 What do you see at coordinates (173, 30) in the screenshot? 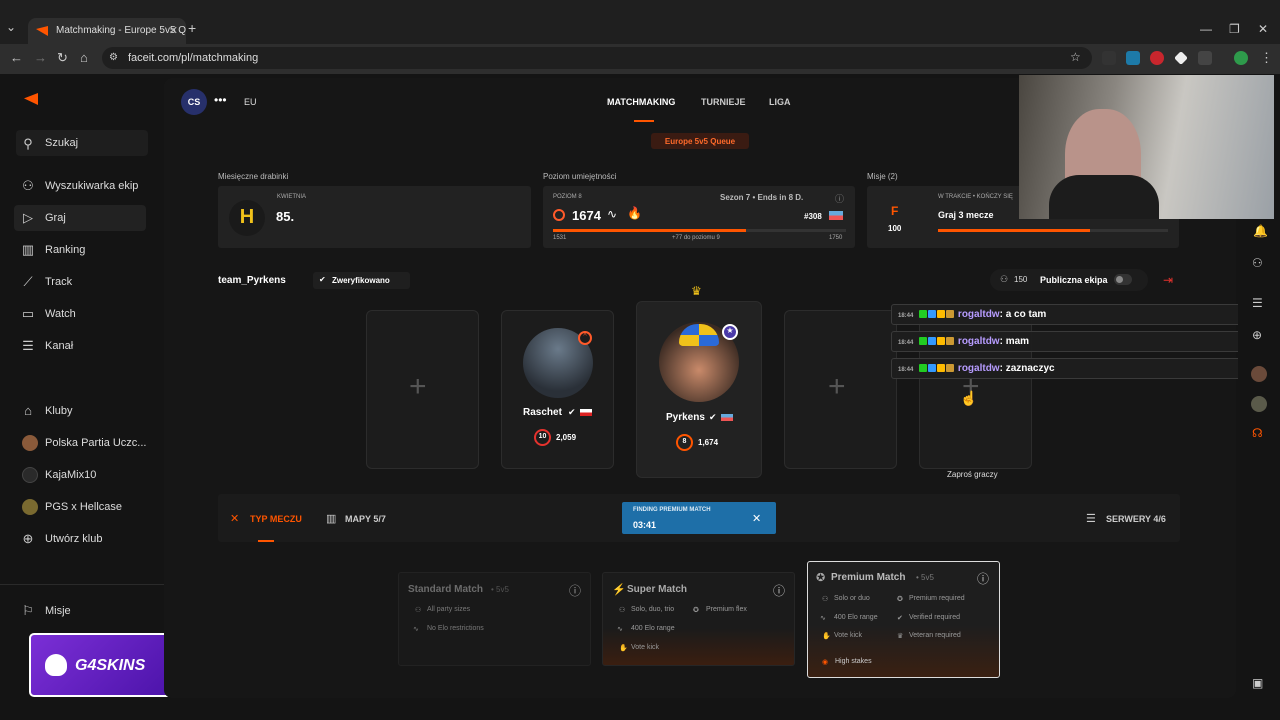
I see `close-tab-icon: ✕` at bounding box center [173, 30].